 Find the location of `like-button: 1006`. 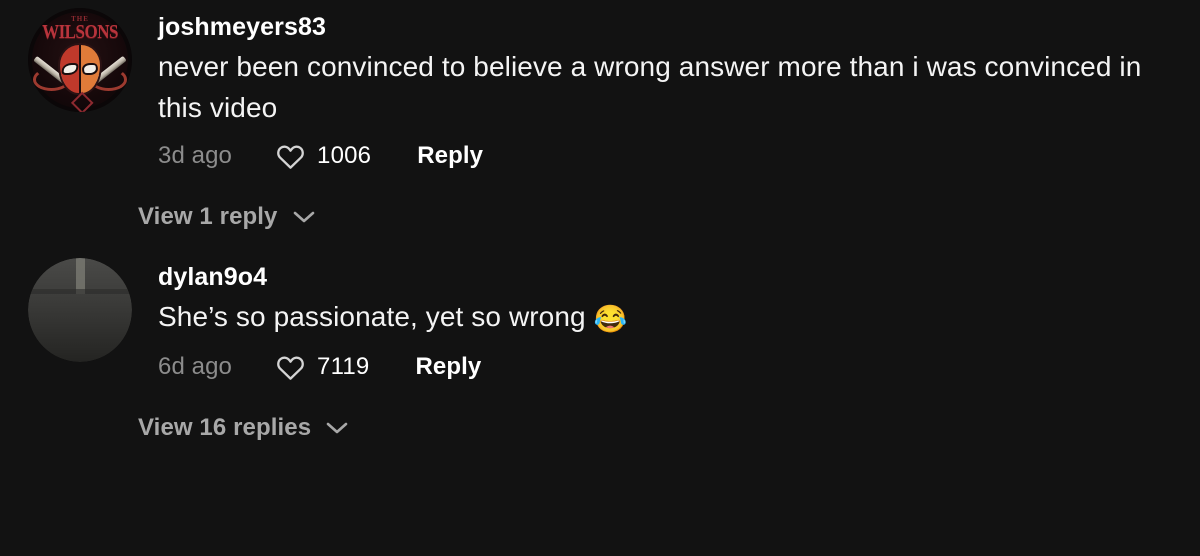

like-button: 1006 is located at coordinates (323, 156).